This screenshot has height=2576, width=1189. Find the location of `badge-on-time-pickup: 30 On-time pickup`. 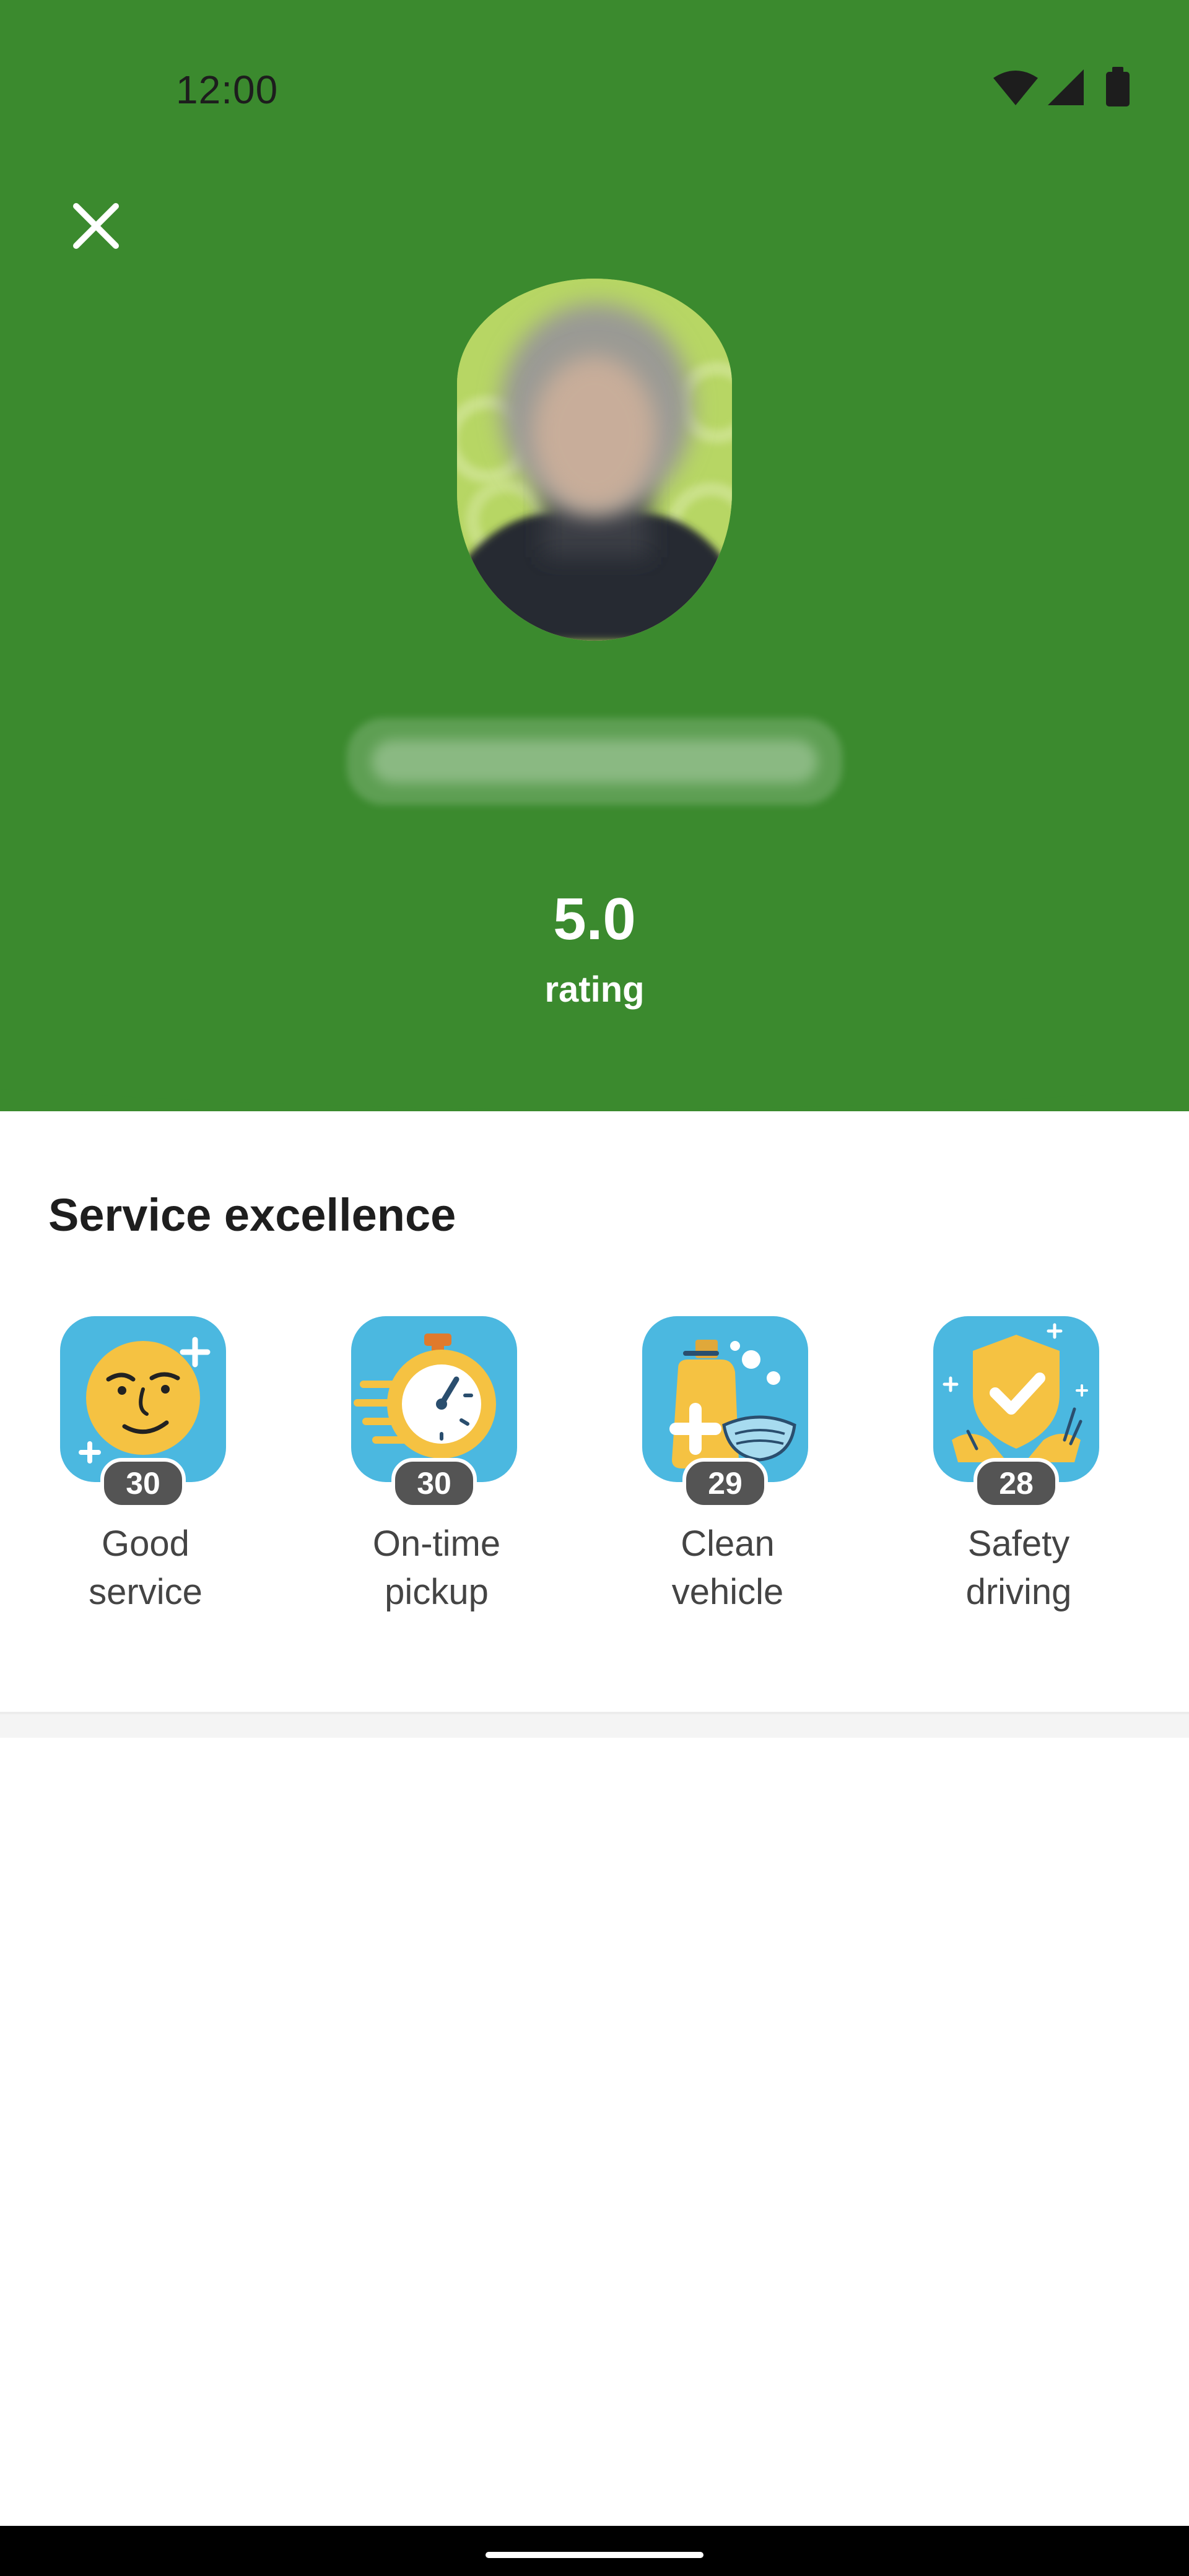

badge-on-time-pickup: 30 On-time pickup is located at coordinates (436, 1473).